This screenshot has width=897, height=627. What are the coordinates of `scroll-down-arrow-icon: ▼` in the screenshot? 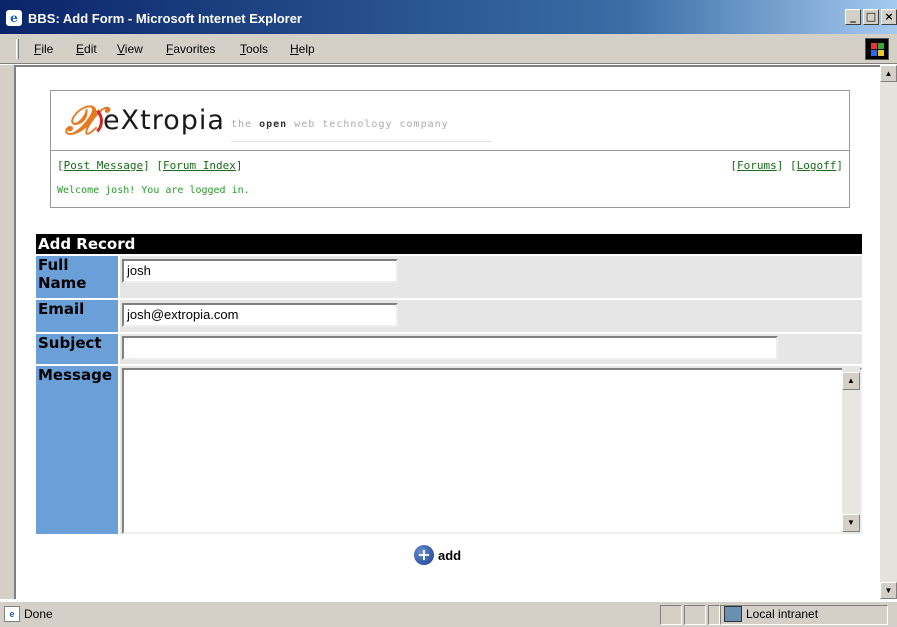 It's located at (888, 590).